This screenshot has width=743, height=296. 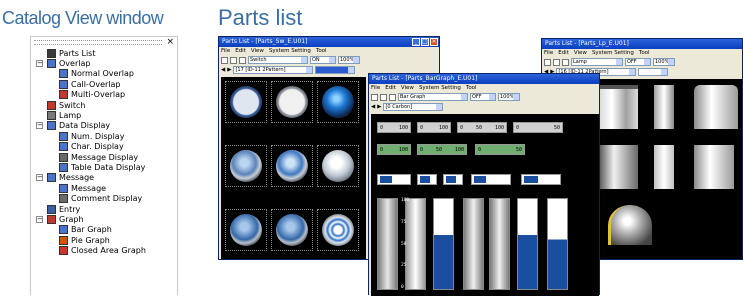 What do you see at coordinates (104, 126) in the screenshot?
I see `tree-item: − Data Display` at bounding box center [104, 126].